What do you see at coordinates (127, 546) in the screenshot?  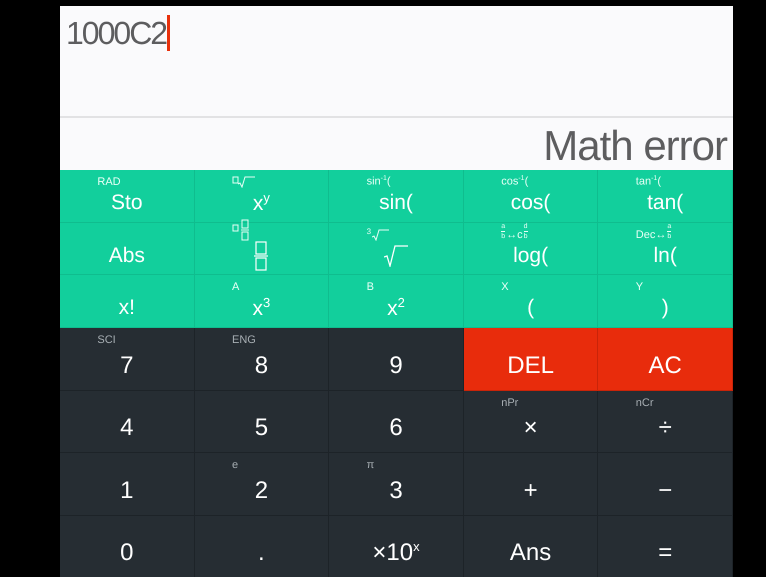 I see `calculator-key: 0` at bounding box center [127, 546].